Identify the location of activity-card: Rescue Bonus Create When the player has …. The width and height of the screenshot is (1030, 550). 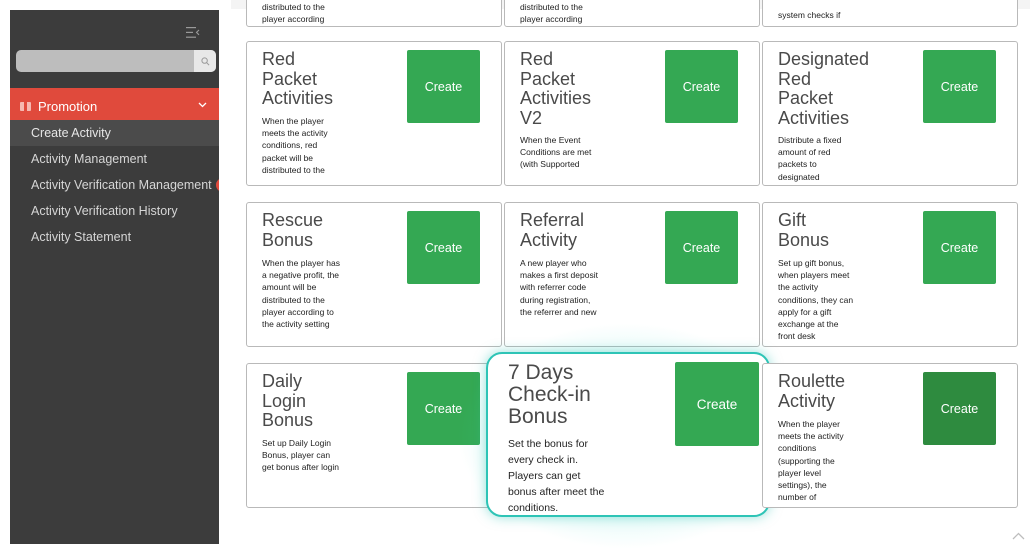
(374, 274).